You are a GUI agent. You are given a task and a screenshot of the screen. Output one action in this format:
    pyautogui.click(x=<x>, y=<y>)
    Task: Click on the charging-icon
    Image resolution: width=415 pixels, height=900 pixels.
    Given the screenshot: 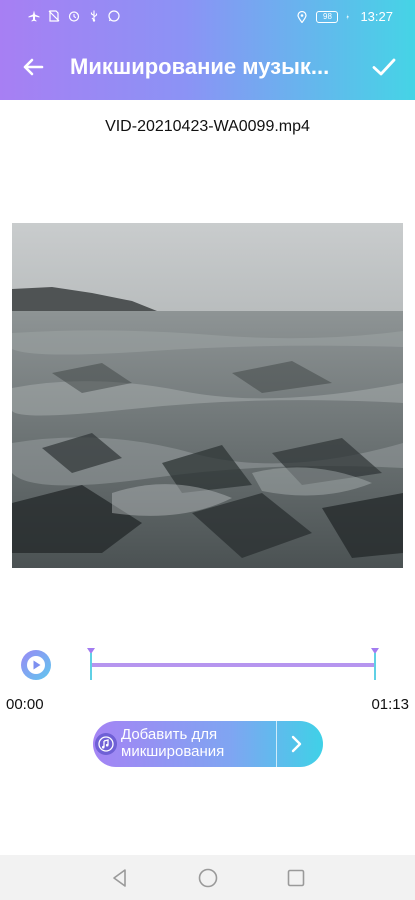 What is the action you would take?
    pyautogui.click(x=348, y=16)
    